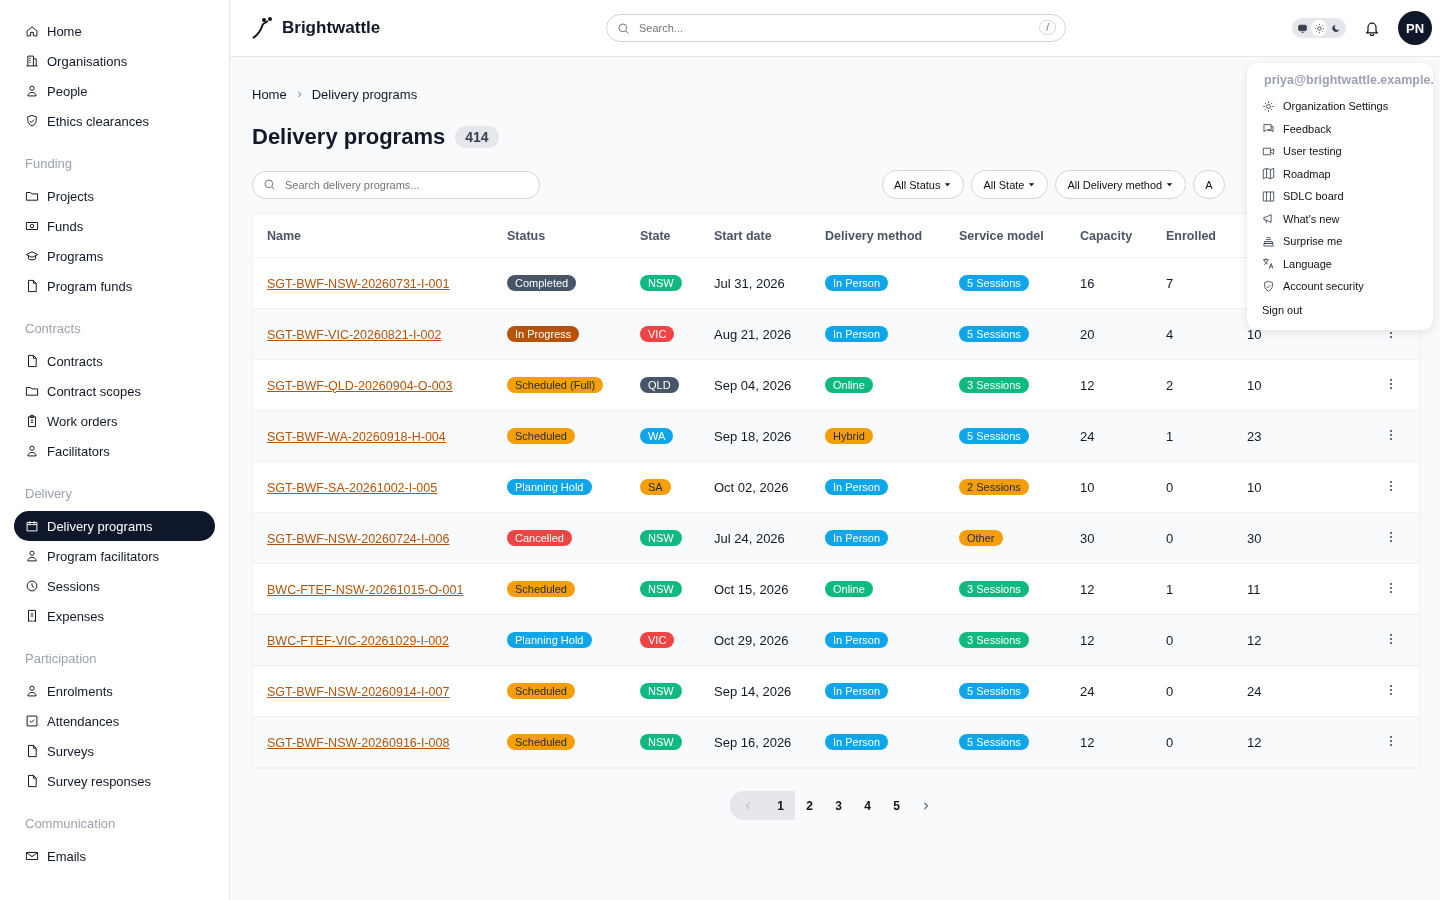 The width and height of the screenshot is (1440, 900). Describe the element at coordinates (114, 256) in the screenshot. I see `sidebar-item: Programs` at that location.